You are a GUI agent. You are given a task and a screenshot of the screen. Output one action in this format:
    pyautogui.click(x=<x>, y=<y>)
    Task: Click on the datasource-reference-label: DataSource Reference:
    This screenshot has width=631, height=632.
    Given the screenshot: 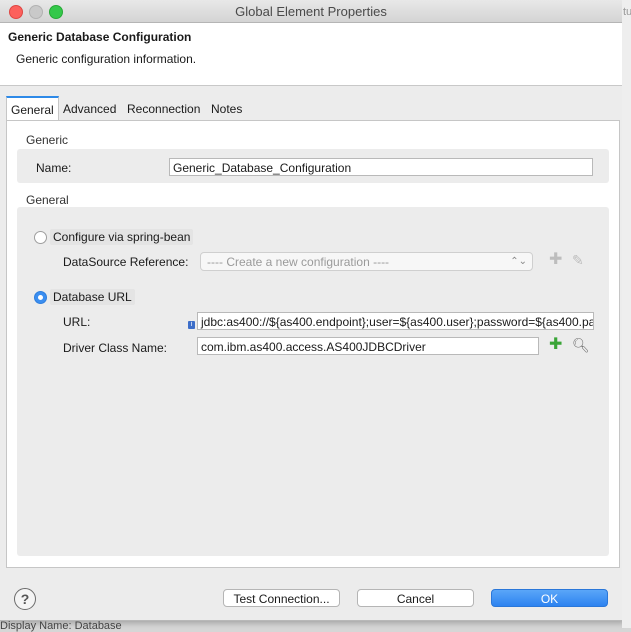 What is the action you would take?
    pyautogui.click(x=126, y=262)
    